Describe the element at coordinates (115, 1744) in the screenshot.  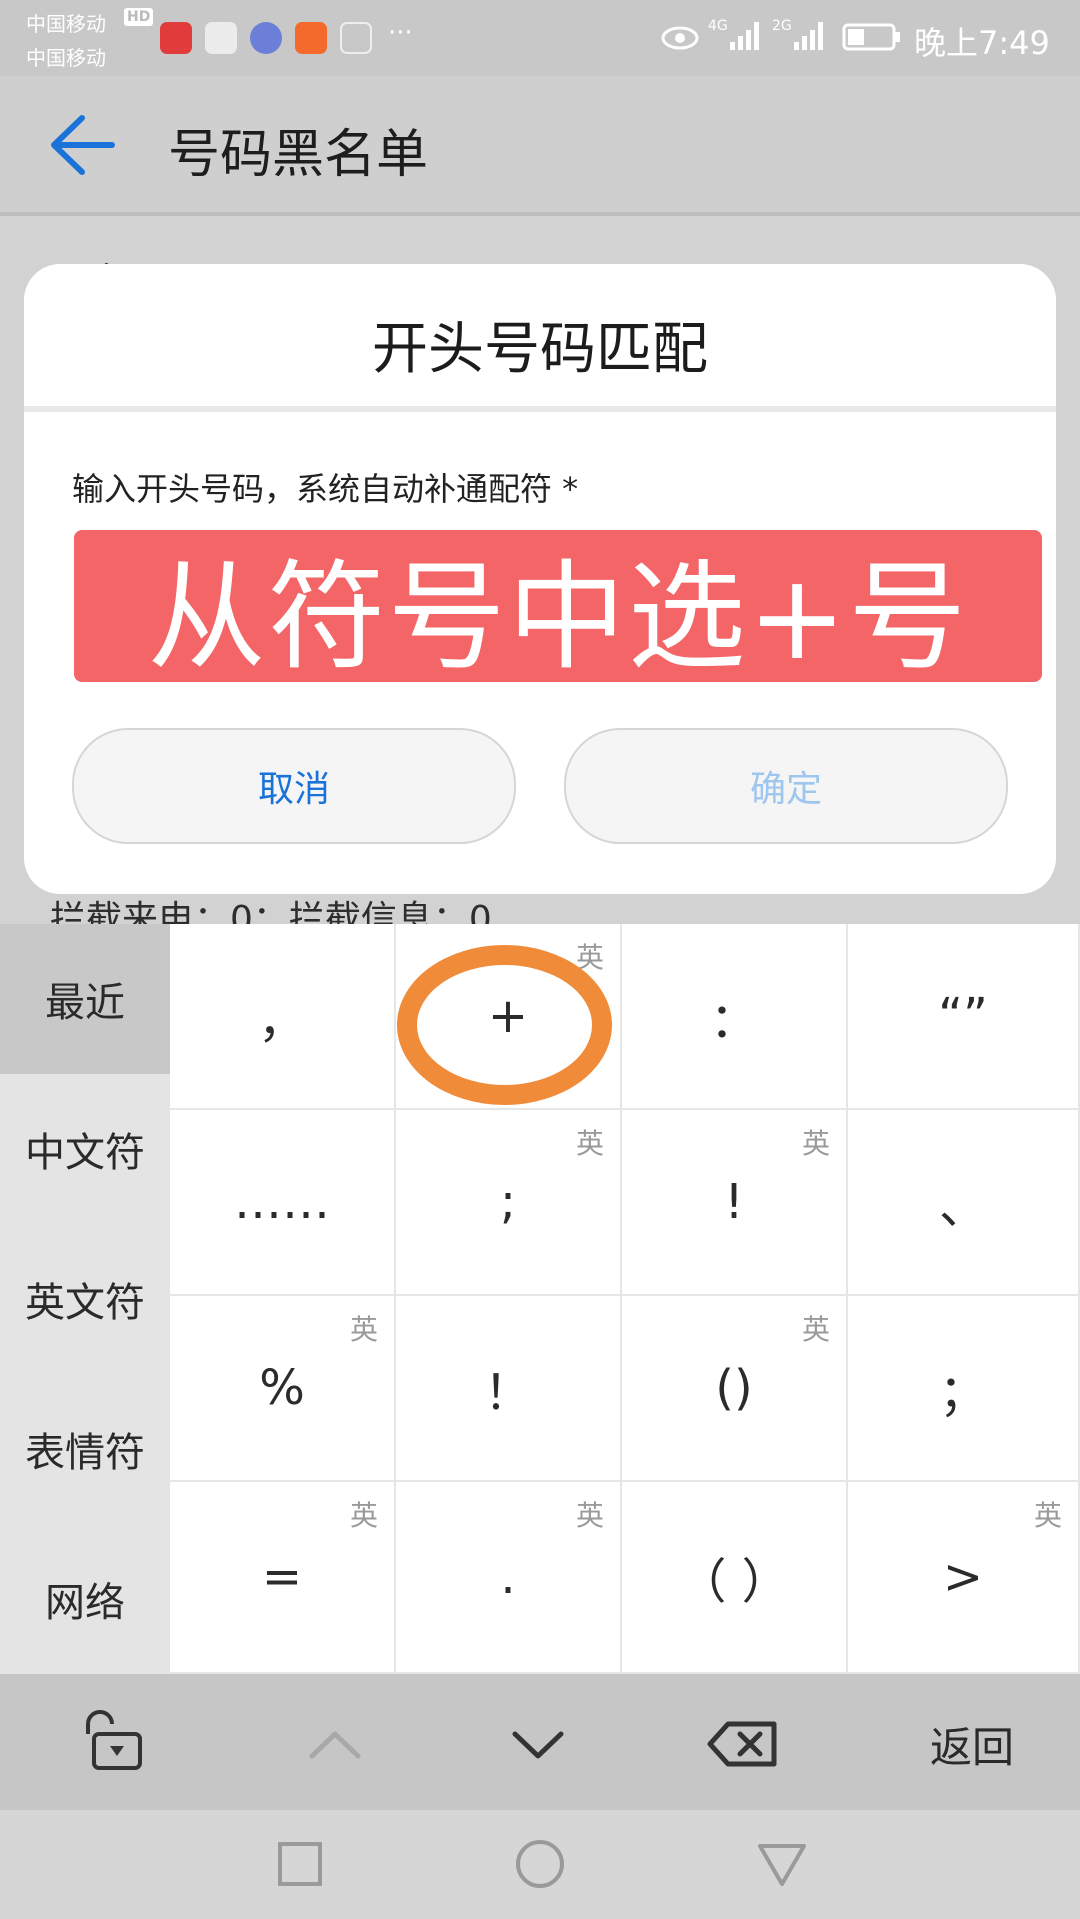
I see `lock-icon` at that location.